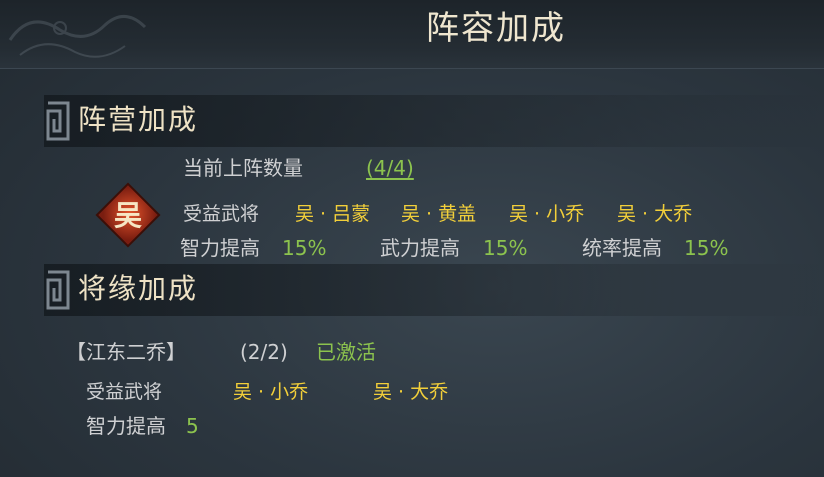 The width and height of the screenshot is (824, 477). I want to click on bond-general-name: 吴 · 大乔, so click(411, 392).